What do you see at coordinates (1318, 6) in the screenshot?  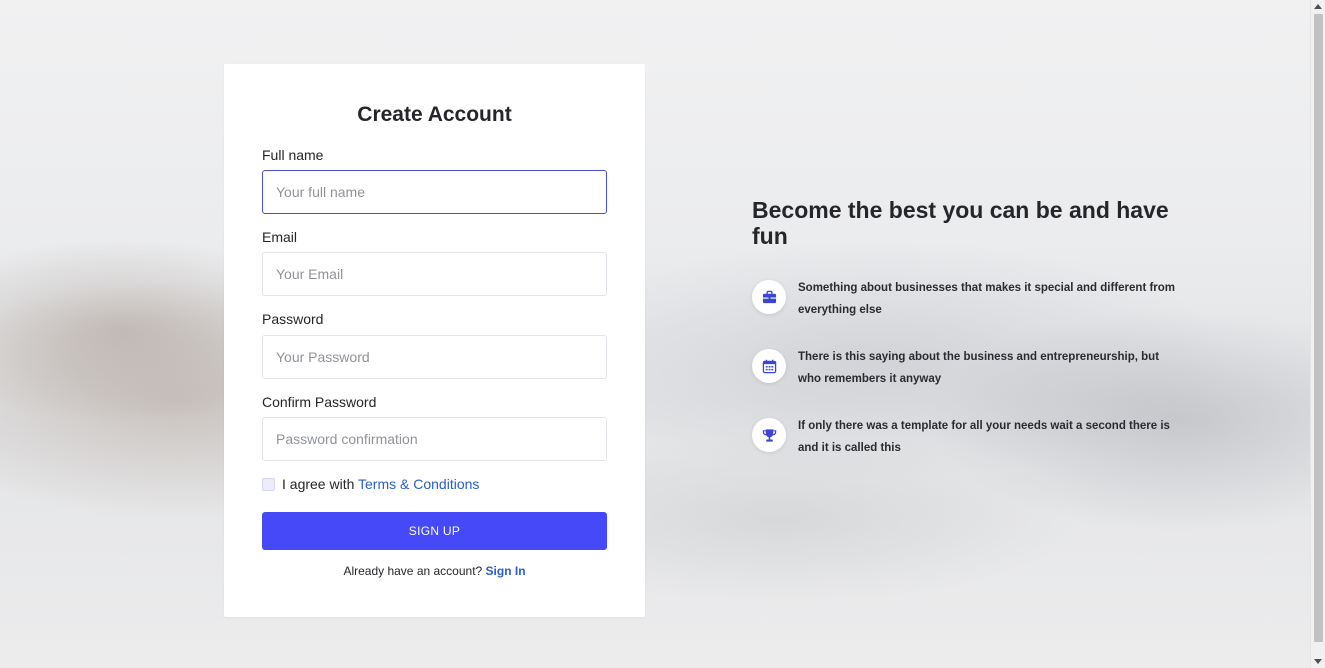 I see `scroll-up-icon` at bounding box center [1318, 6].